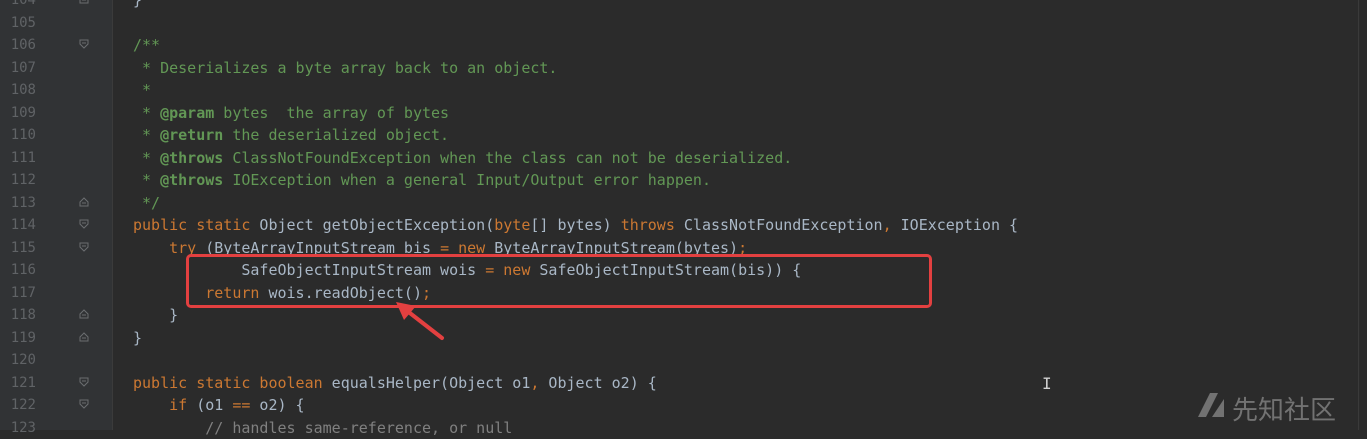 This screenshot has width=1367, height=439. I want to click on line-number: 112, so click(23, 180).